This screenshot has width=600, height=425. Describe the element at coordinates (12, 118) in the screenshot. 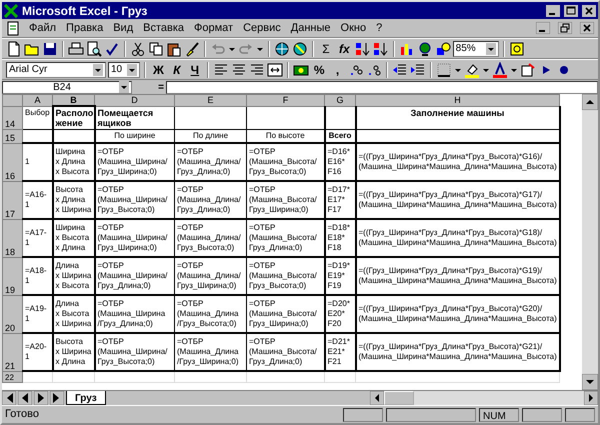

I see `row-header: 14` at that location.